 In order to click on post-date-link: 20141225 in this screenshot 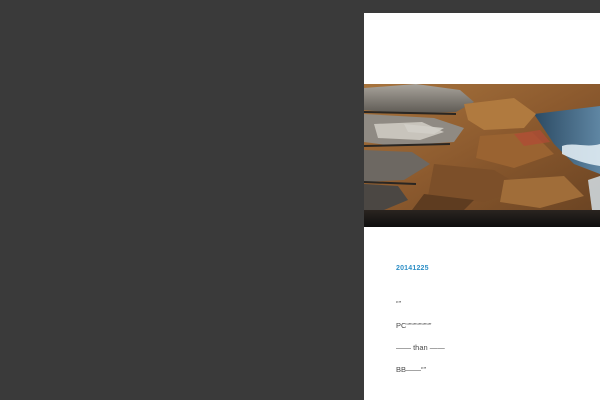, I will do `click(498, 268)`.